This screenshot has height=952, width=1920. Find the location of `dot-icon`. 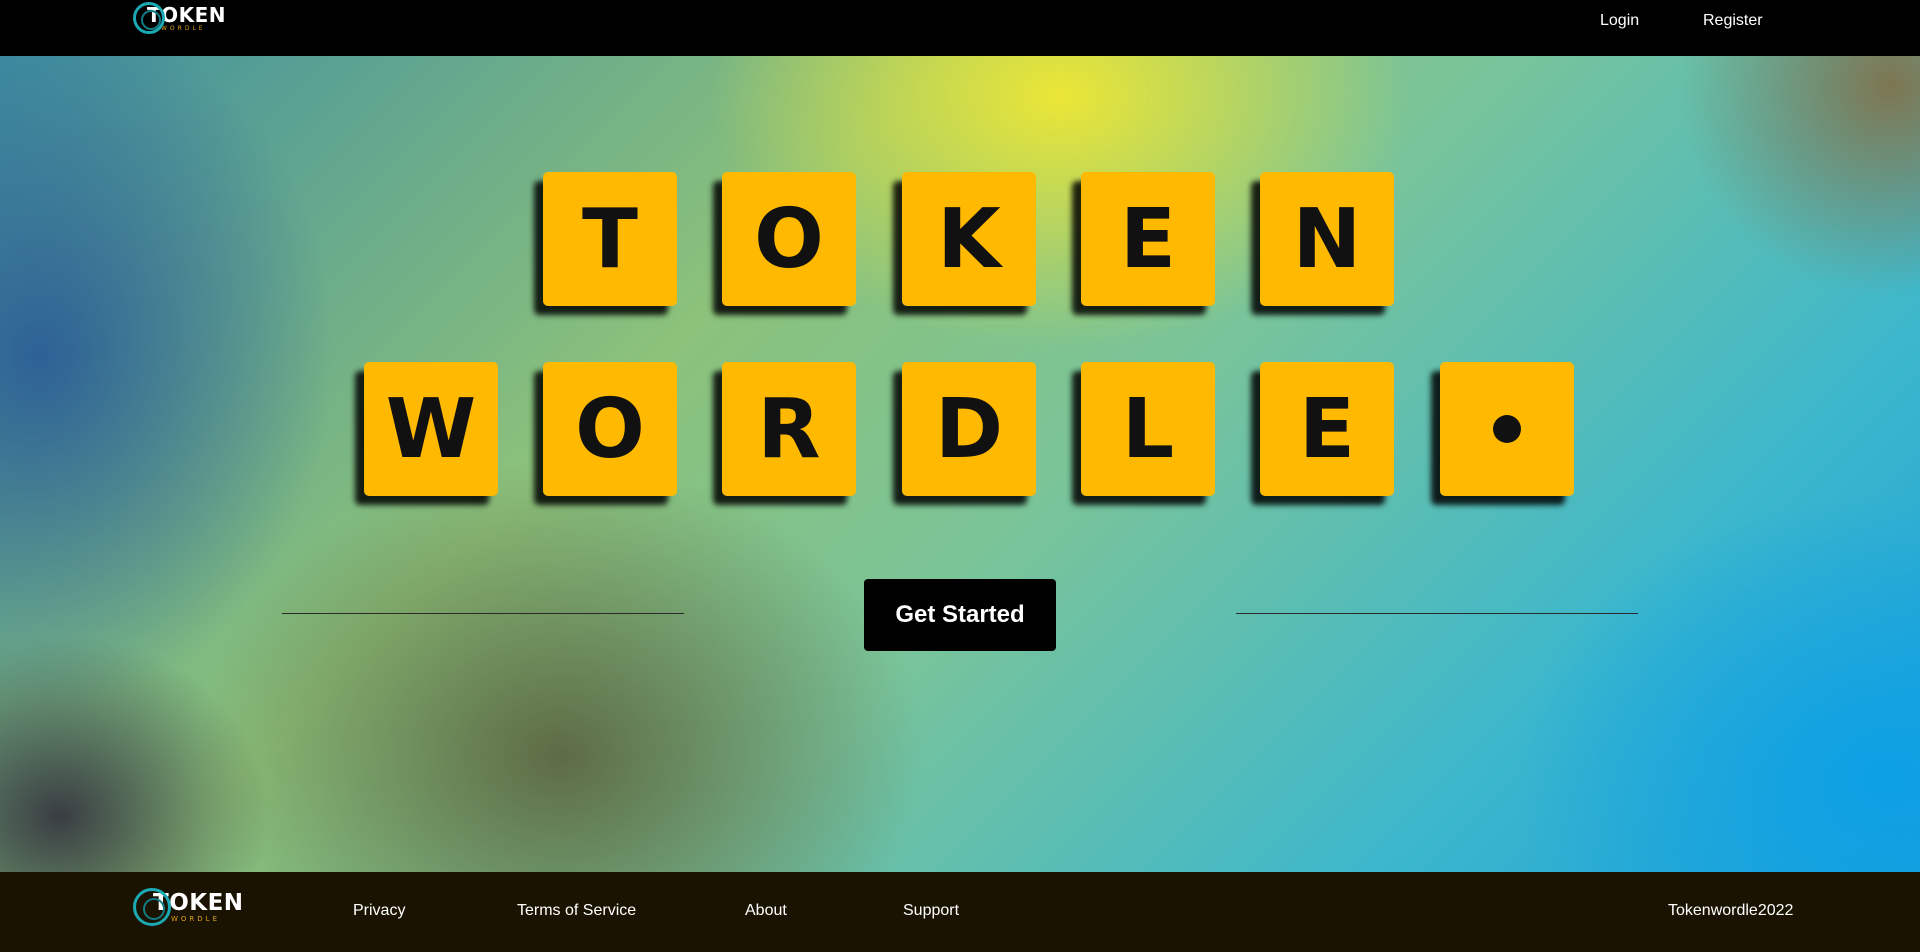

dot-icon is located at coordinates (1507, 429).